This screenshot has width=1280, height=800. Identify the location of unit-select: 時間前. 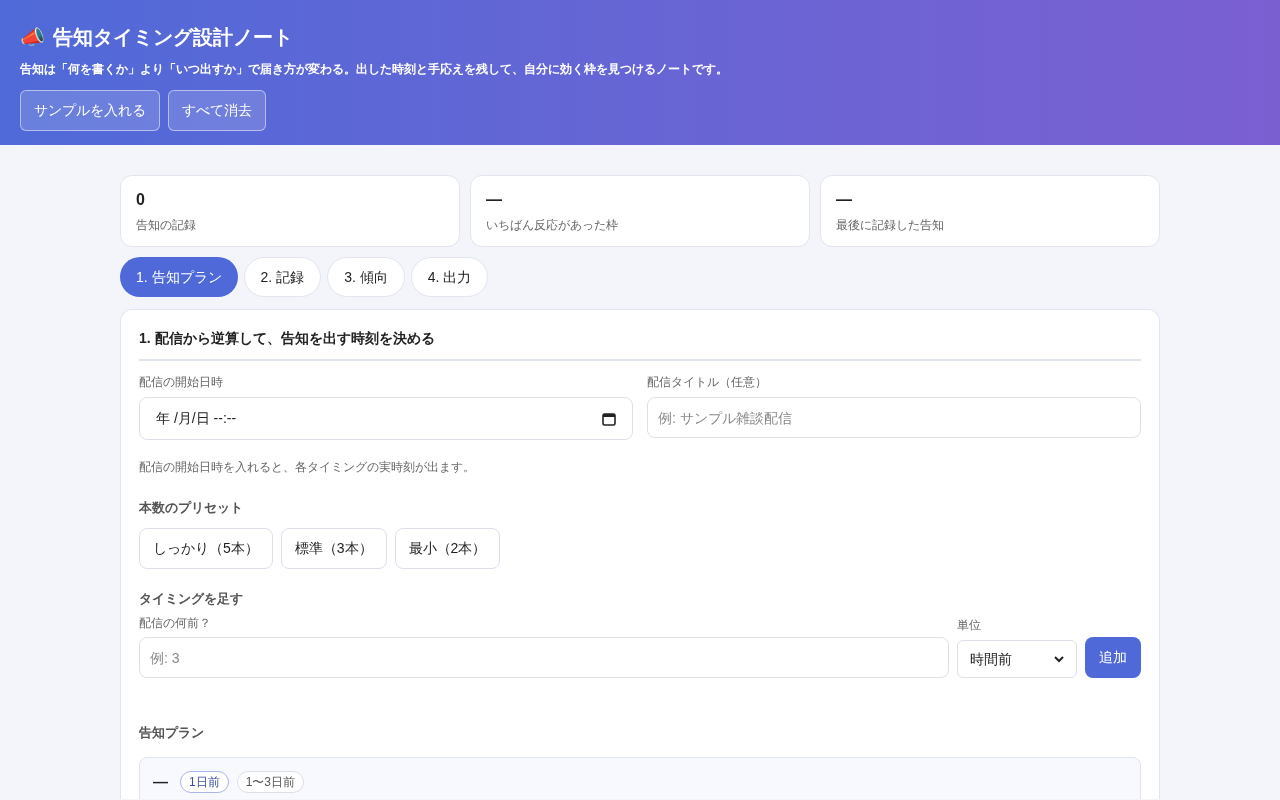
(1017, 659).